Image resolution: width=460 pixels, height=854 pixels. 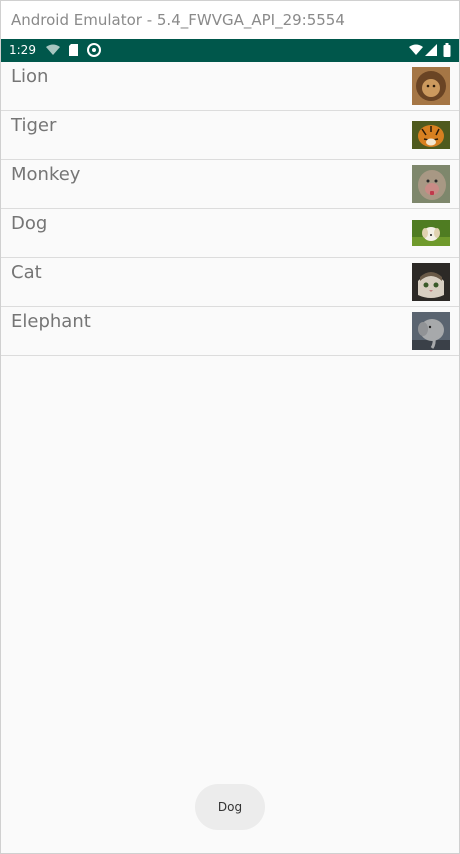 I want to click on battery-icon, so click(x=447, y=50).